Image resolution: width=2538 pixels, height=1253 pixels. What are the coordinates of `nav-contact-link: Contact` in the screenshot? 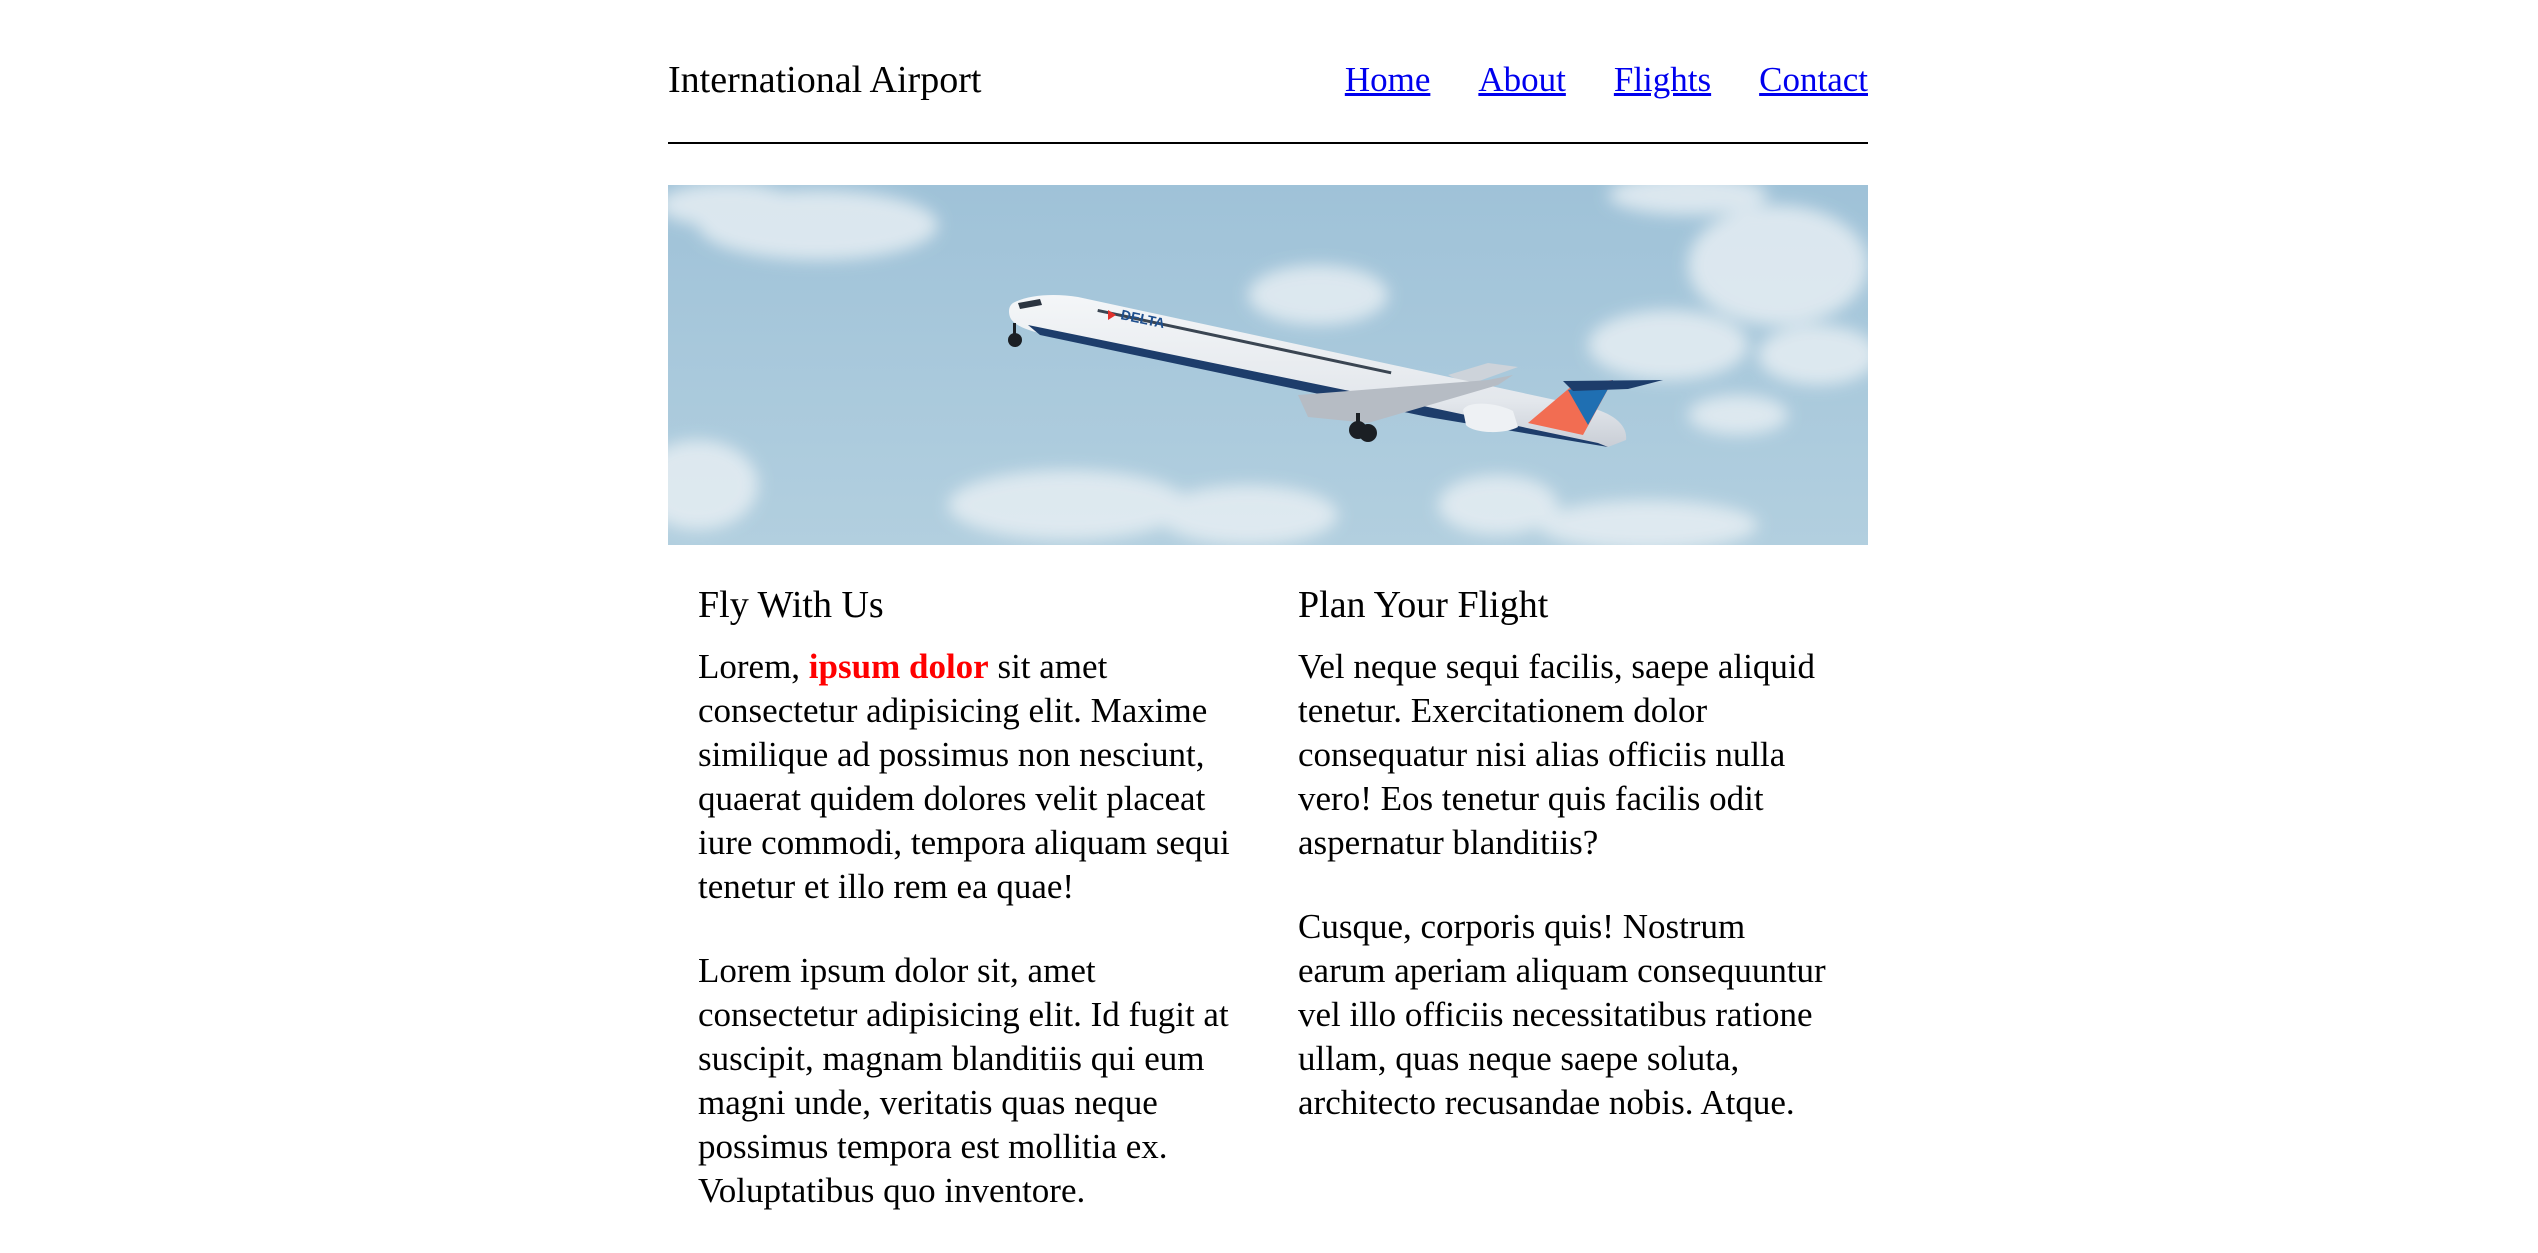 It's located at (1813, 80).